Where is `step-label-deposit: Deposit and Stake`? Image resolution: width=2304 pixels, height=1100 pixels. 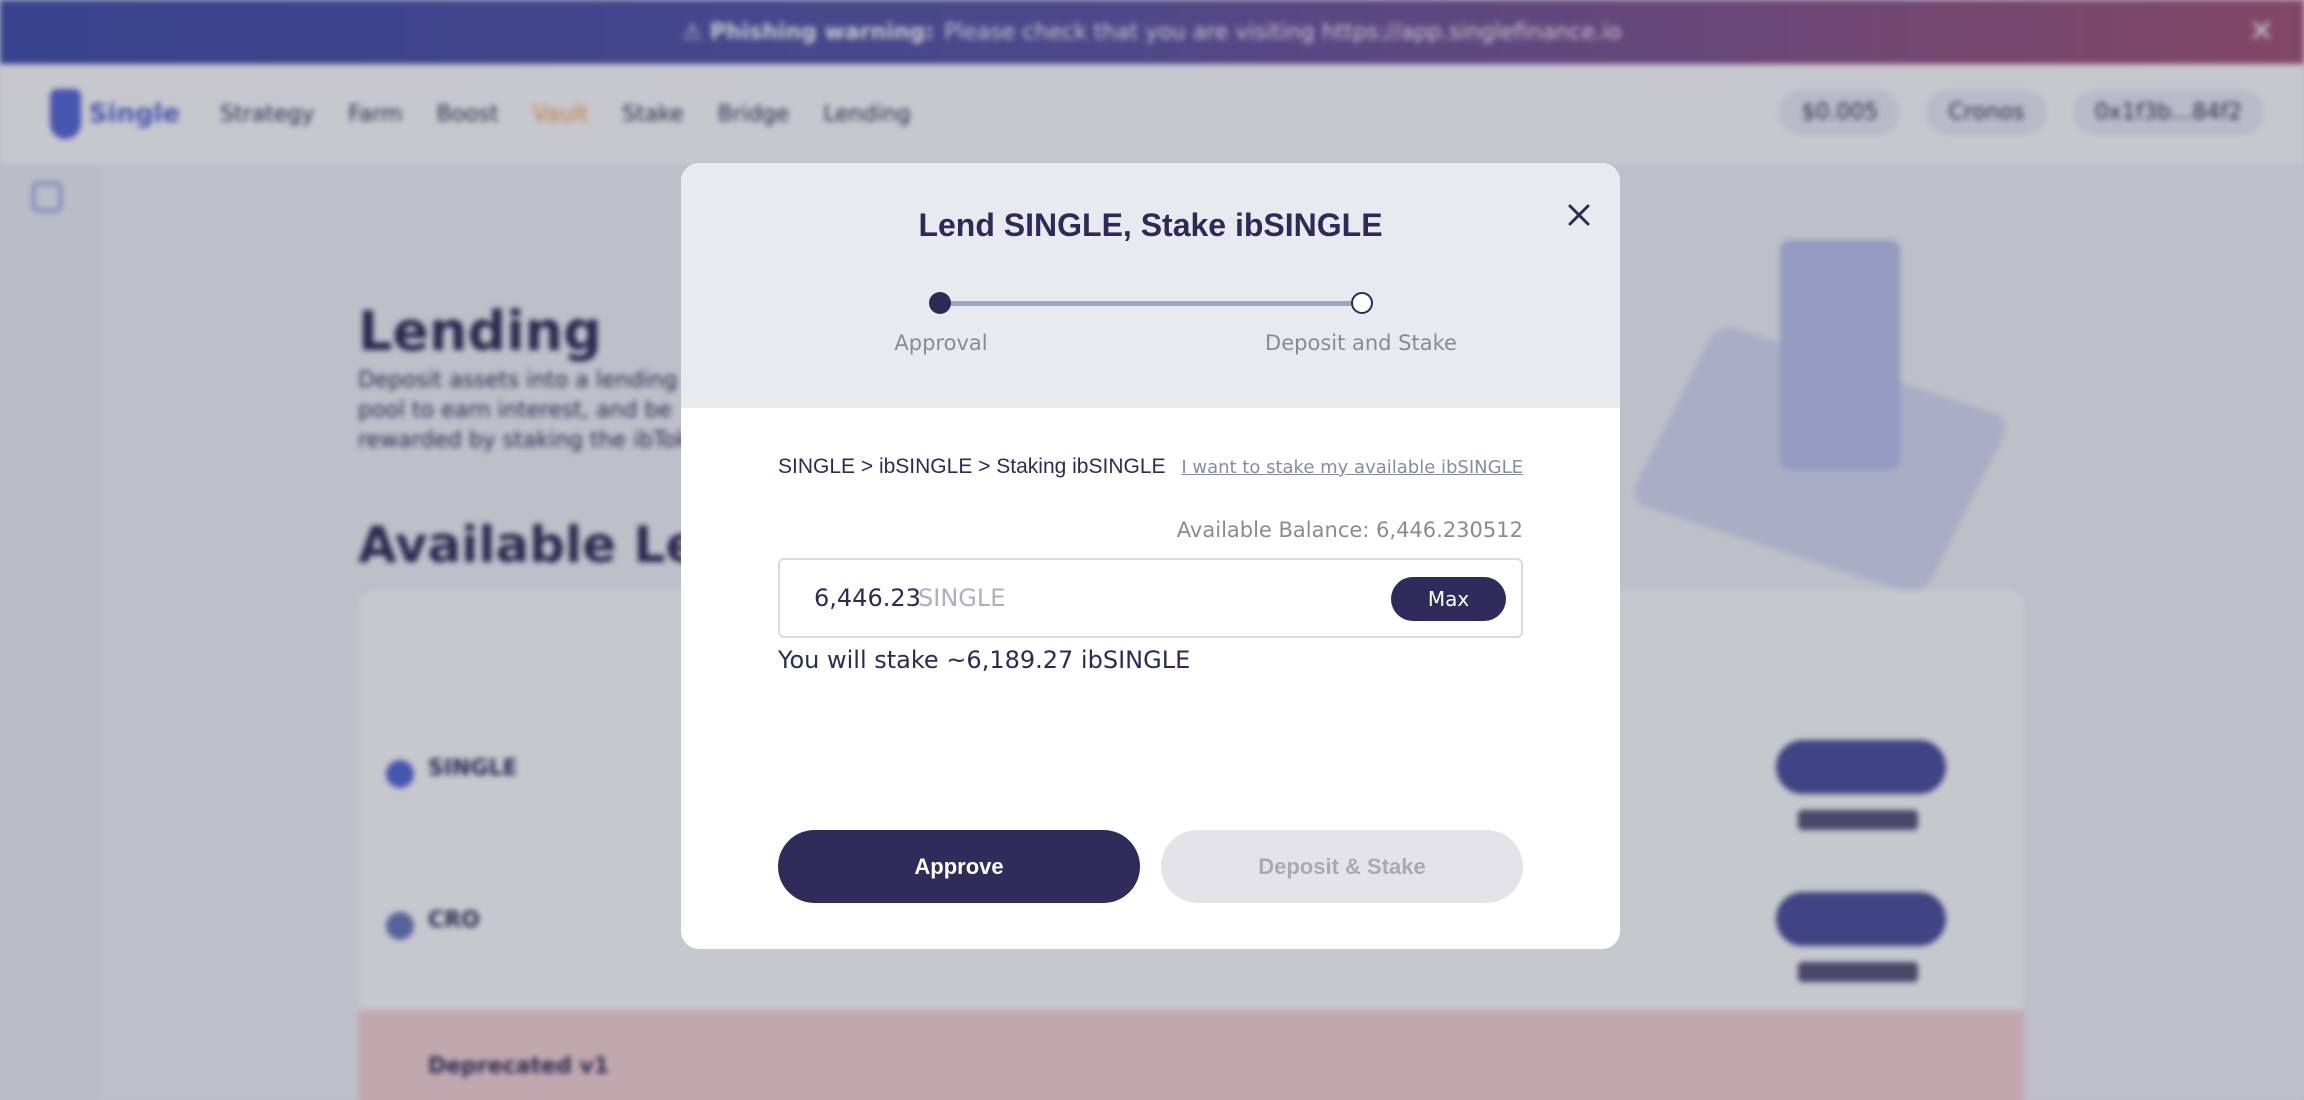 step-label-deposit: Deposit and Stake is located at coordinates (1361, 343).